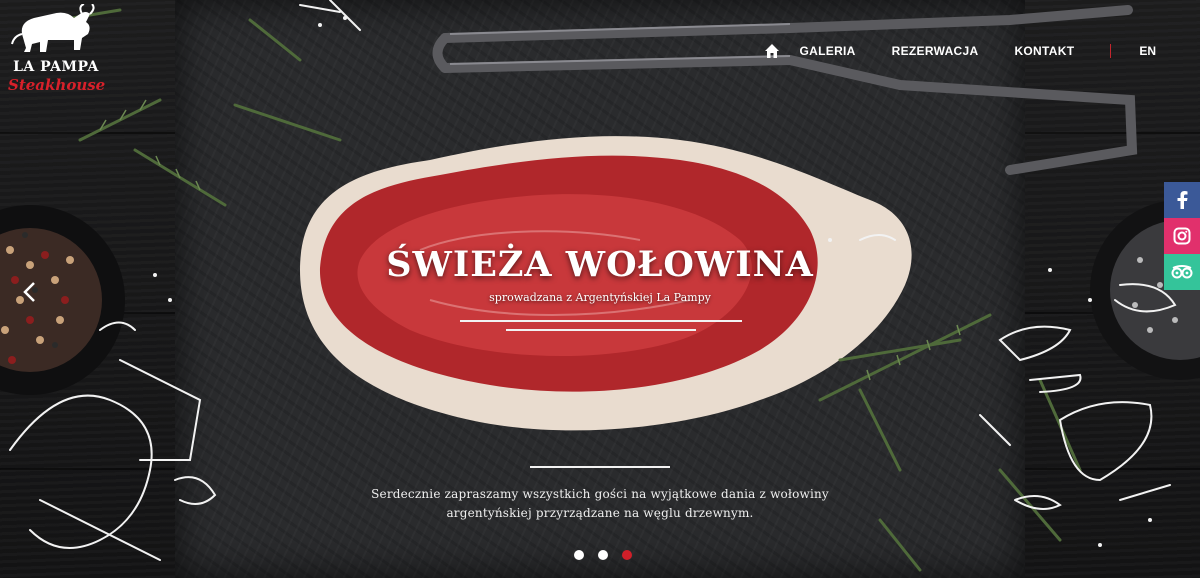  What do you see at coordinates (1182, 236) in the screenshot?
I see `instagram-icon` at bounding box center [1182, 236].